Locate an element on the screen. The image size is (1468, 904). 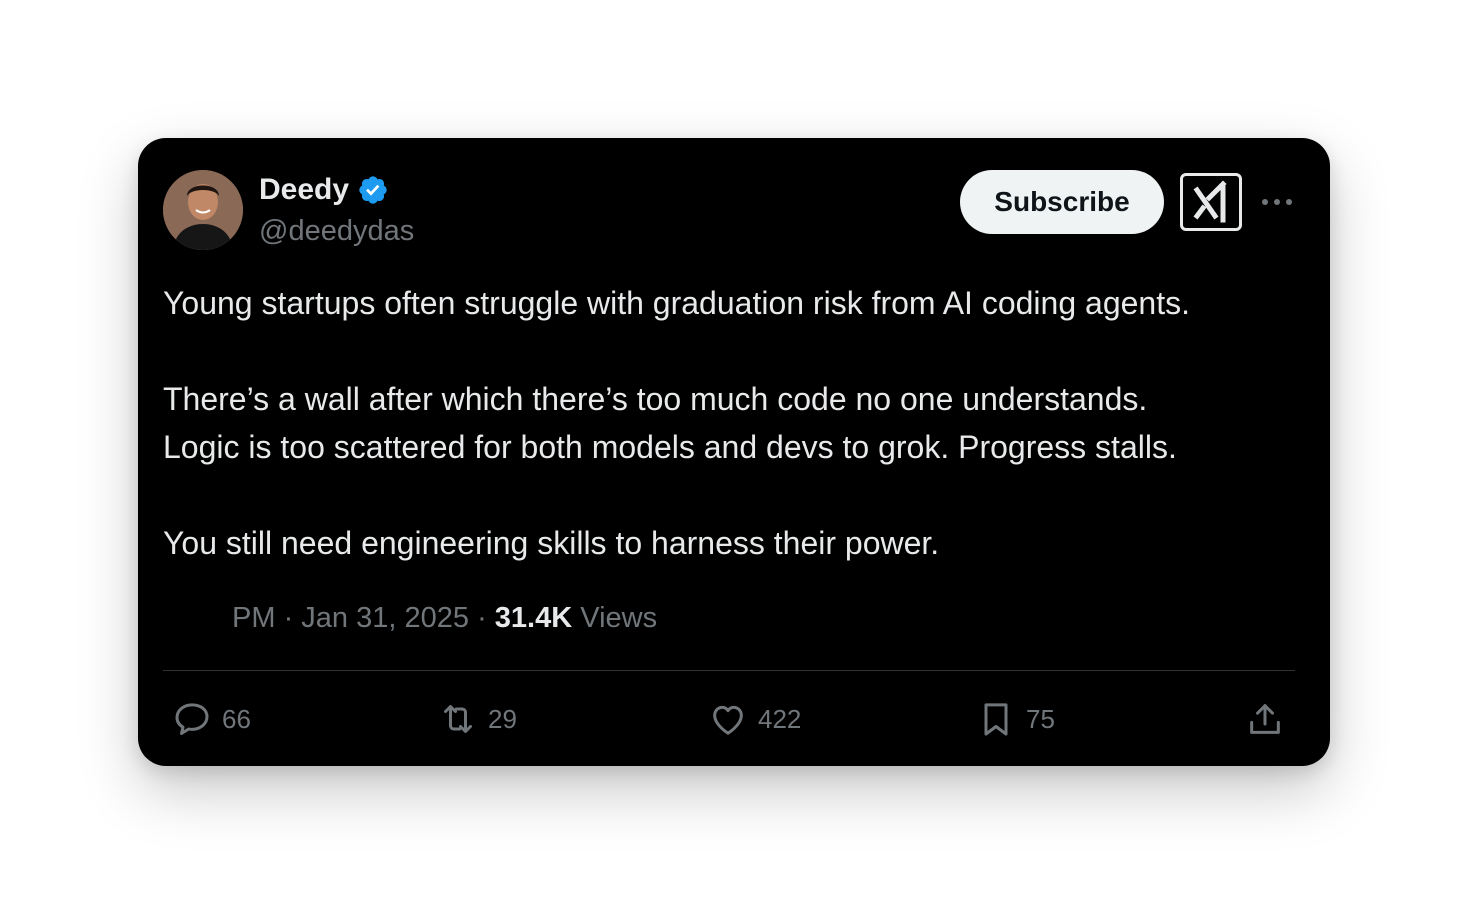
like-count: 422 is located at coordinates (780, 718).